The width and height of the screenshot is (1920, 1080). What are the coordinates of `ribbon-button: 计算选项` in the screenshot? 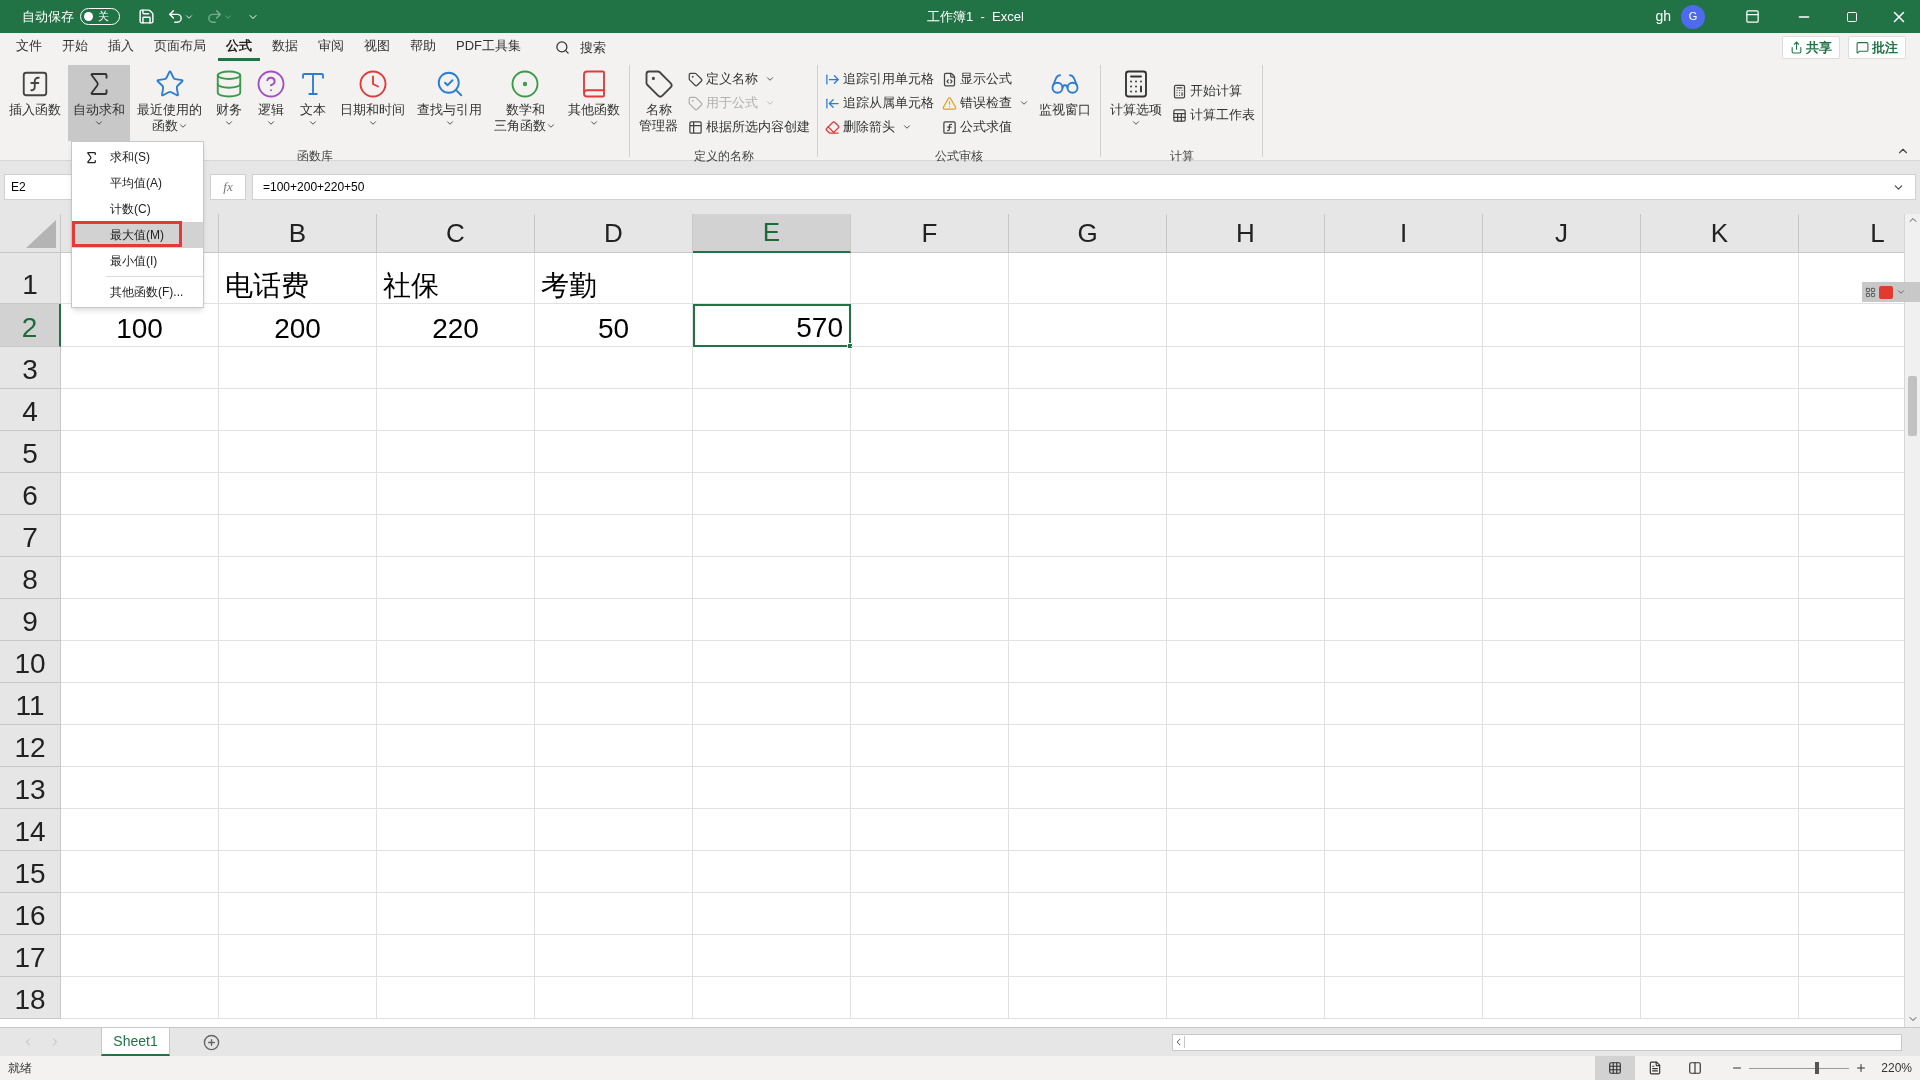 It's located at (1136, 103).